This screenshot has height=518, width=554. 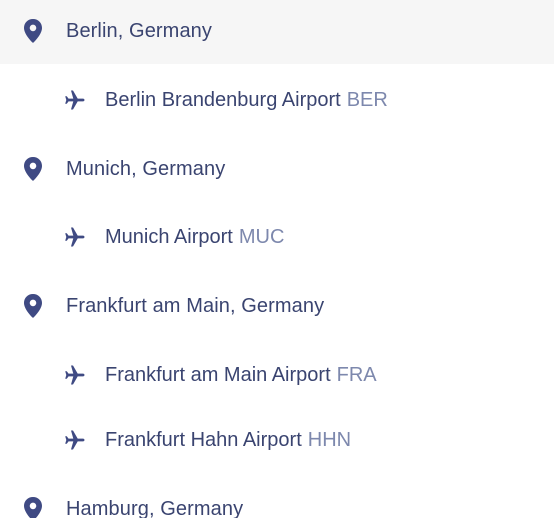 What do you see at coordinates (277, 497) in the screenshot?
I see `city-option-hamburg: Hamburg, Germany` at bounding box center [277, 497].